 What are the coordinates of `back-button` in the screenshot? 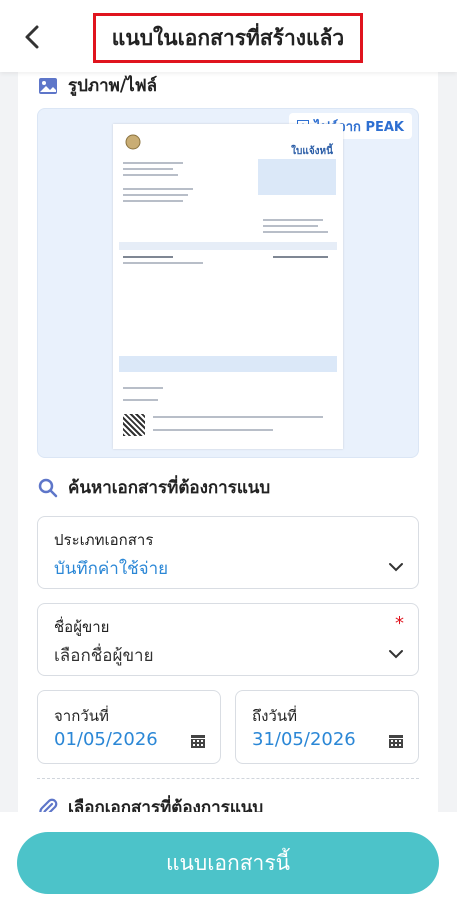 It's located at (33, 37).